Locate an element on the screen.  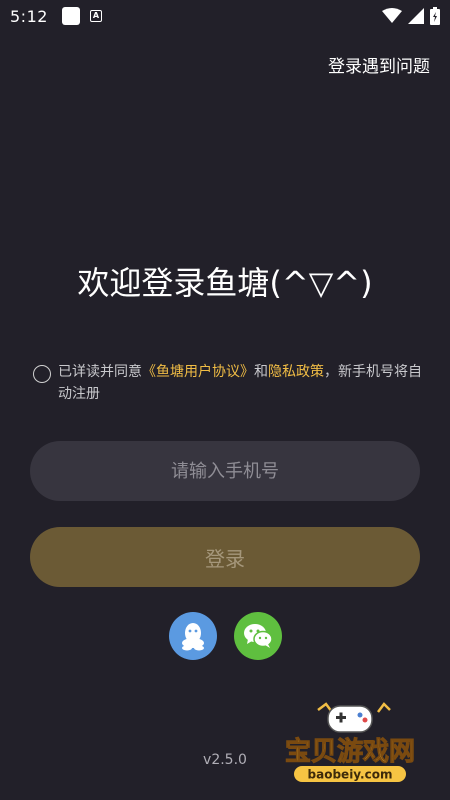
status-bar: 5:12 A is located at coordinates (225, 16).